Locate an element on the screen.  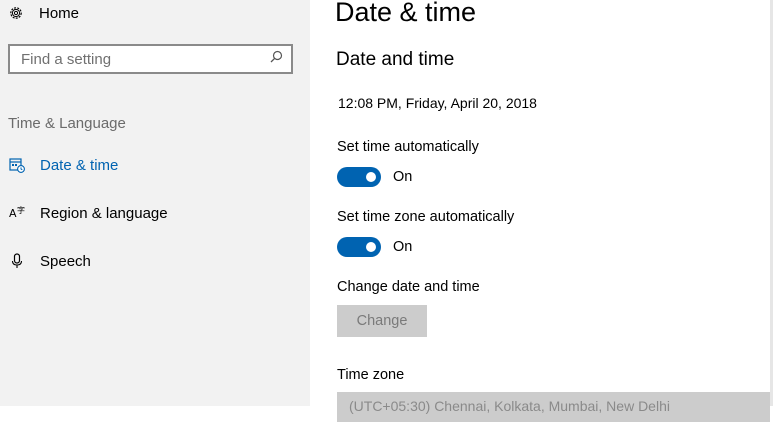
sidebar-item-label: Speech is located at coordinates (65, 261).